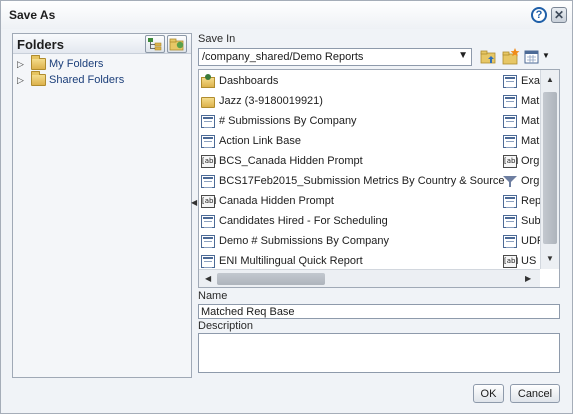 This screenshot has height=414, width=573. What do you see at coordinates (528, 278) in the screenshot?
I see `scroll-right-icon: ▶` at bounding box center [528, 278].